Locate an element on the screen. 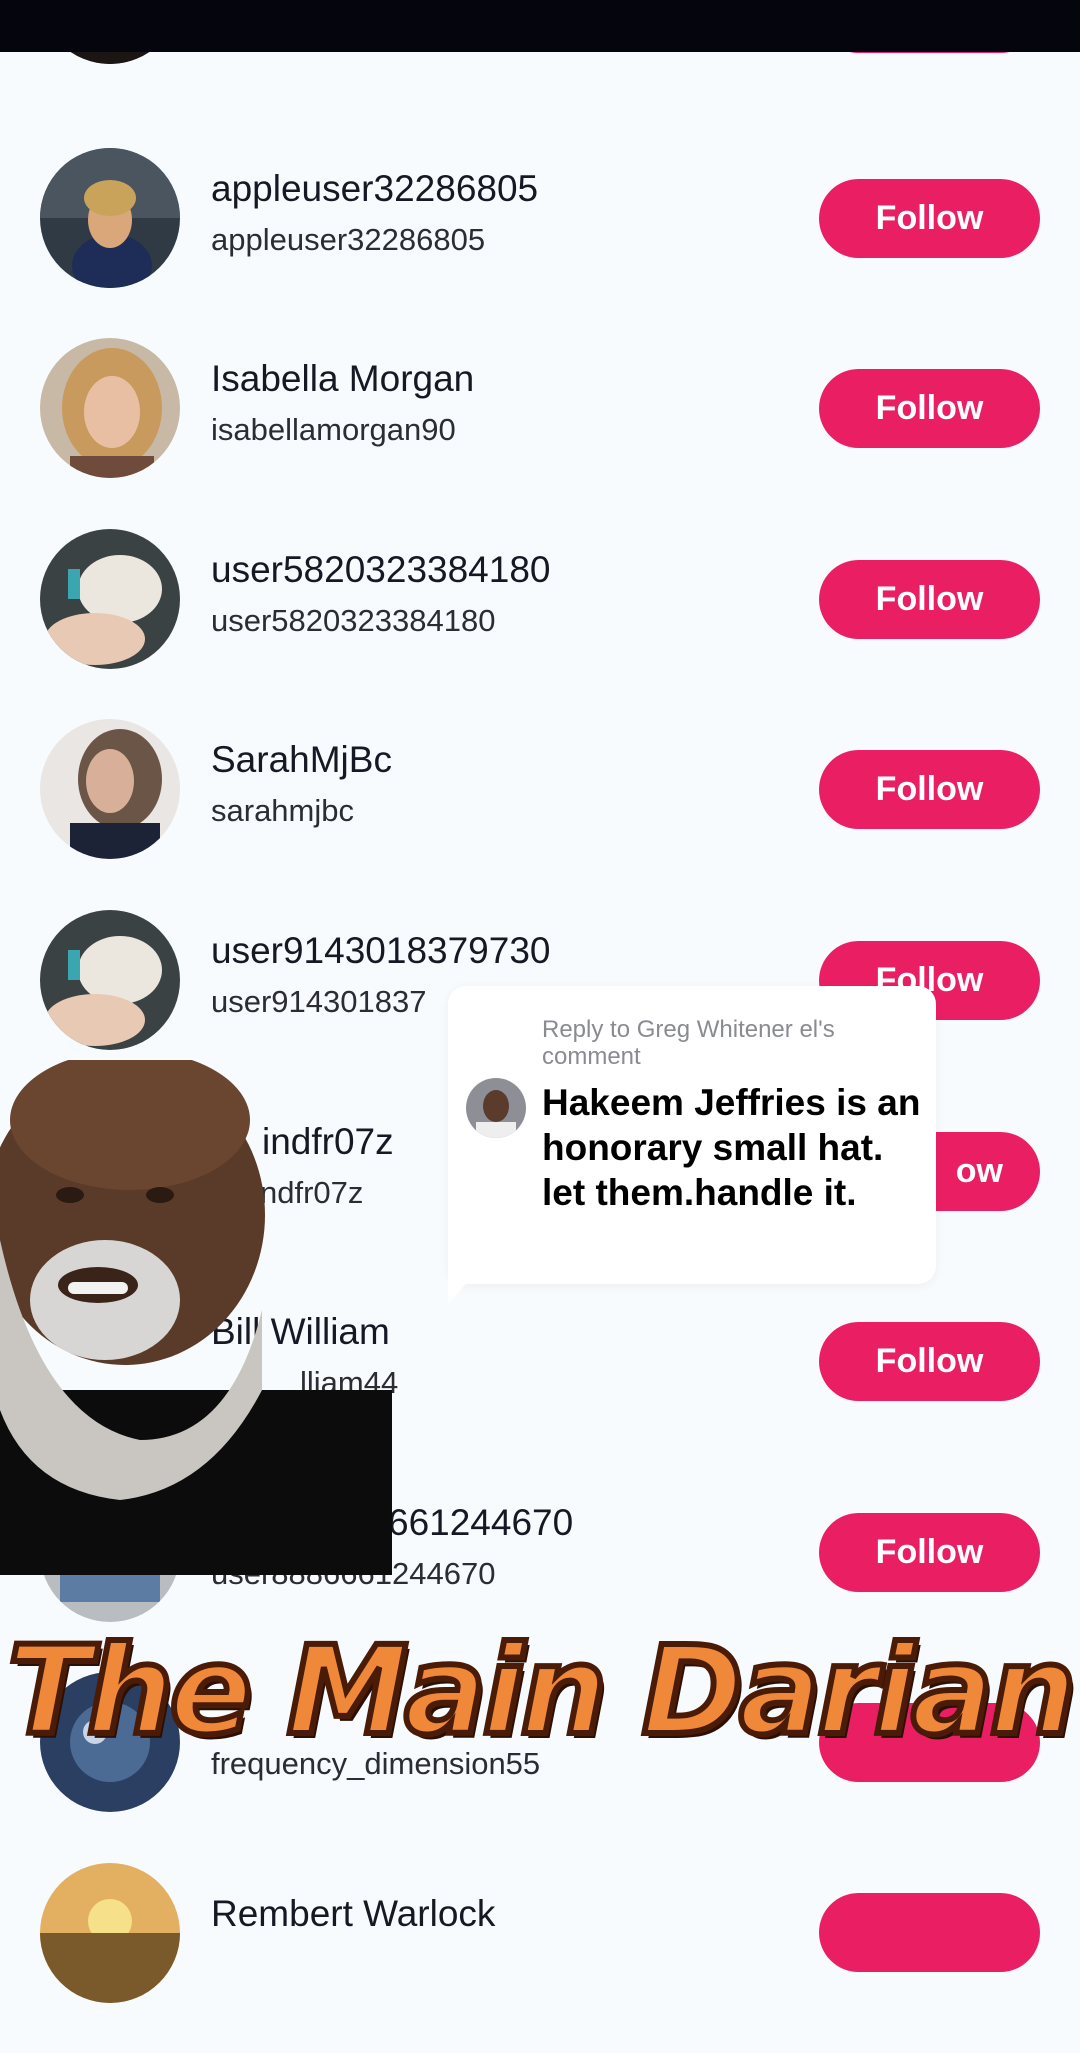 The width and height of the screenshot is (1080, 2053). user-name: Isabella Morgan is located at coordinates (343, 378).